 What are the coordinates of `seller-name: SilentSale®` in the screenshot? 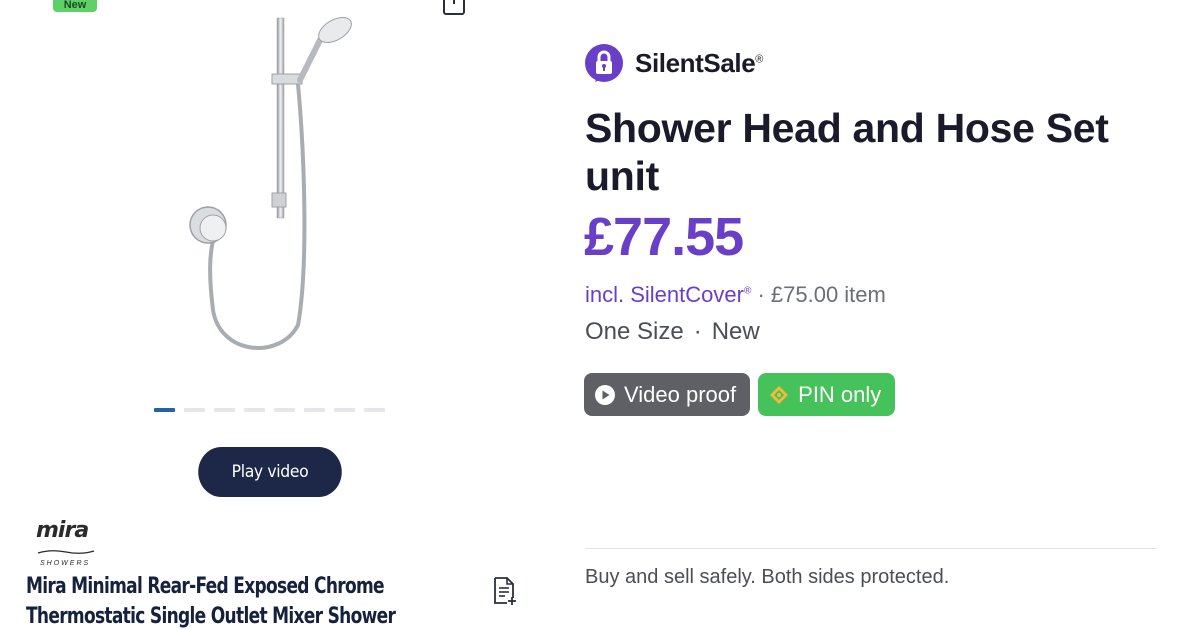 It's located at (699, 63).